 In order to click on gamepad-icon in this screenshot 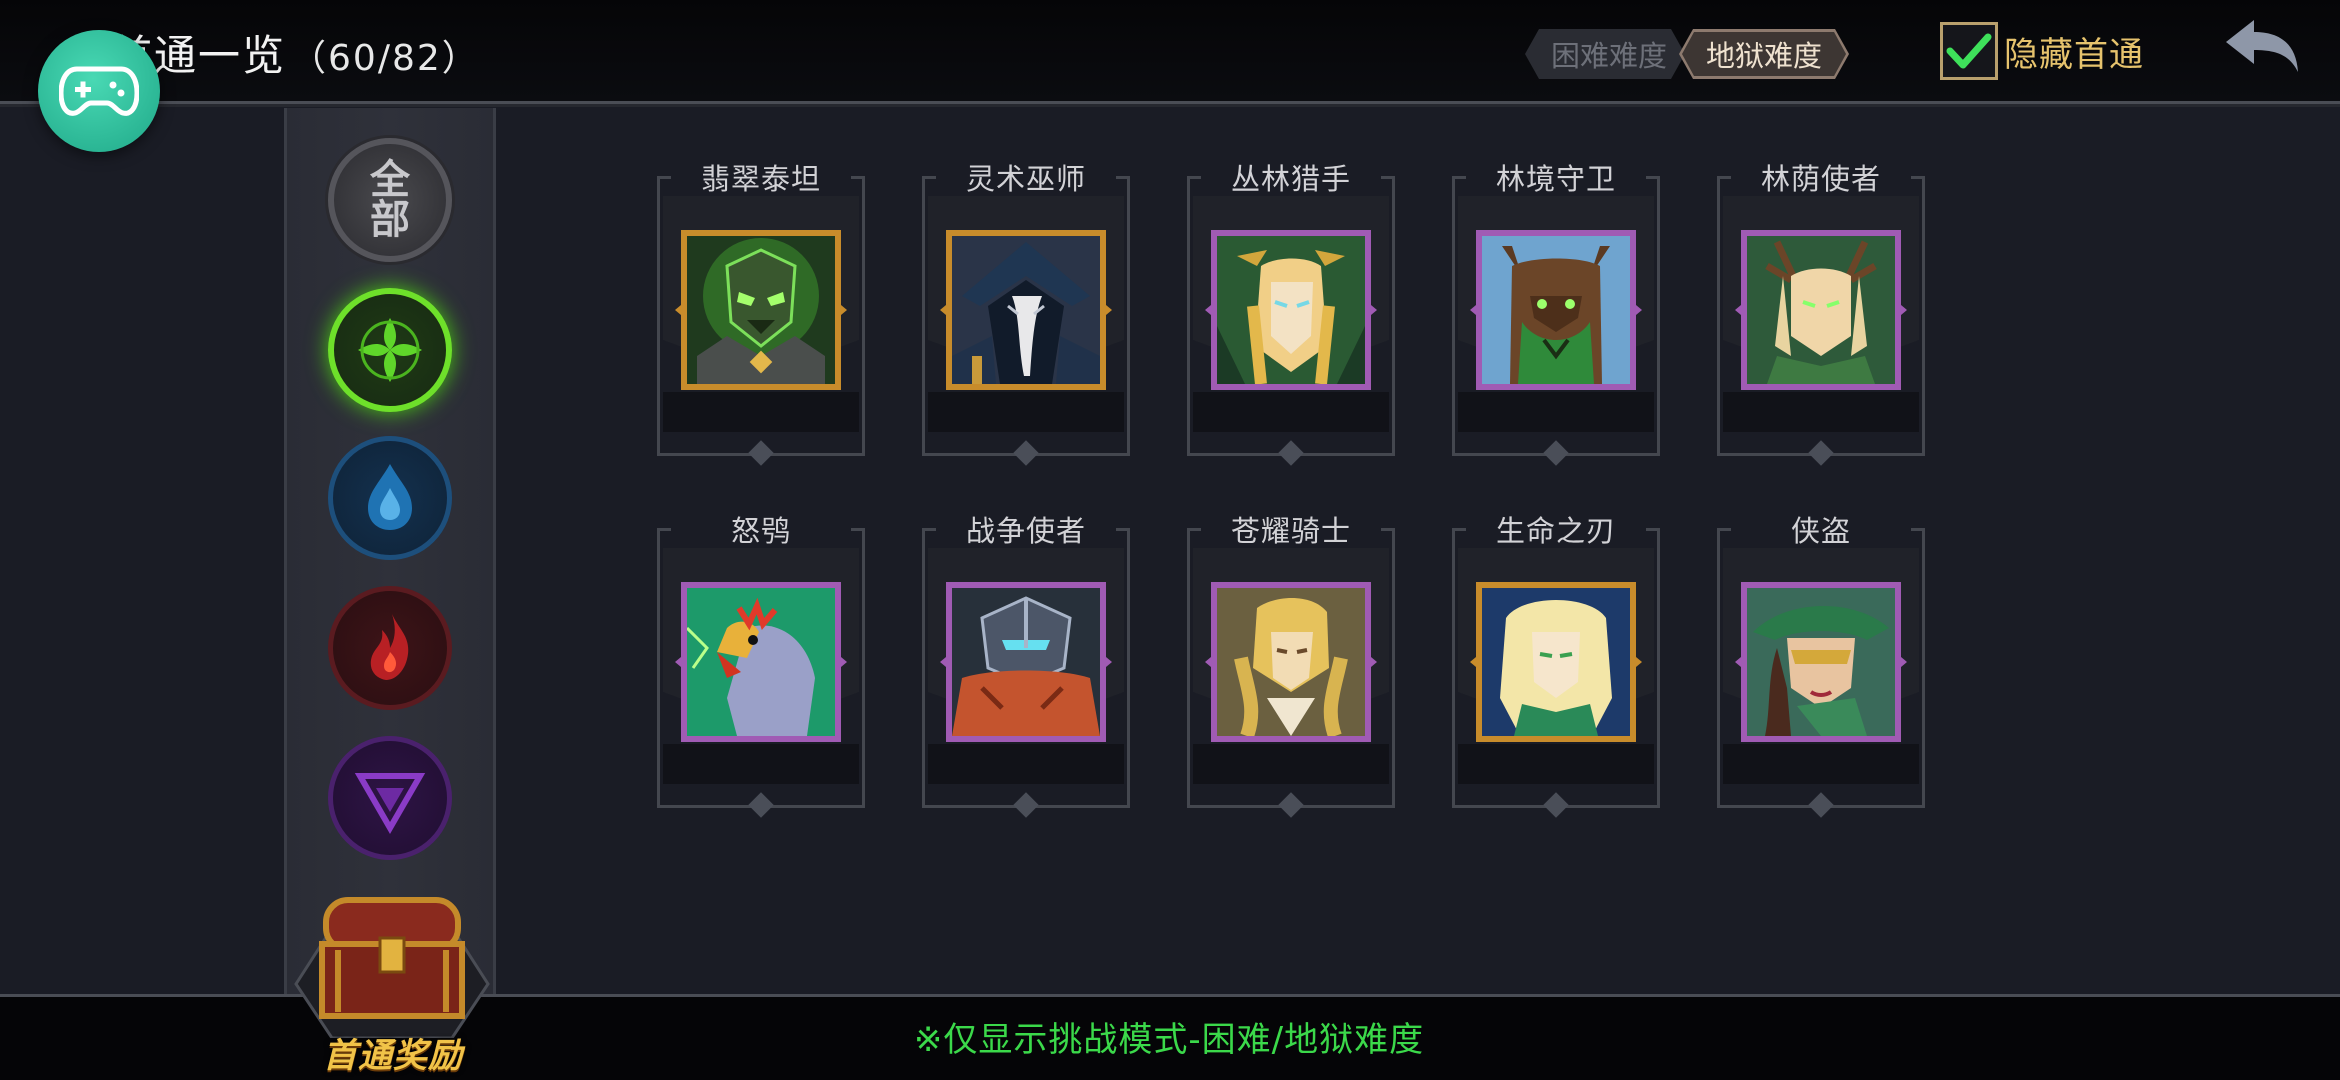, I will do `click(99, 91)`.